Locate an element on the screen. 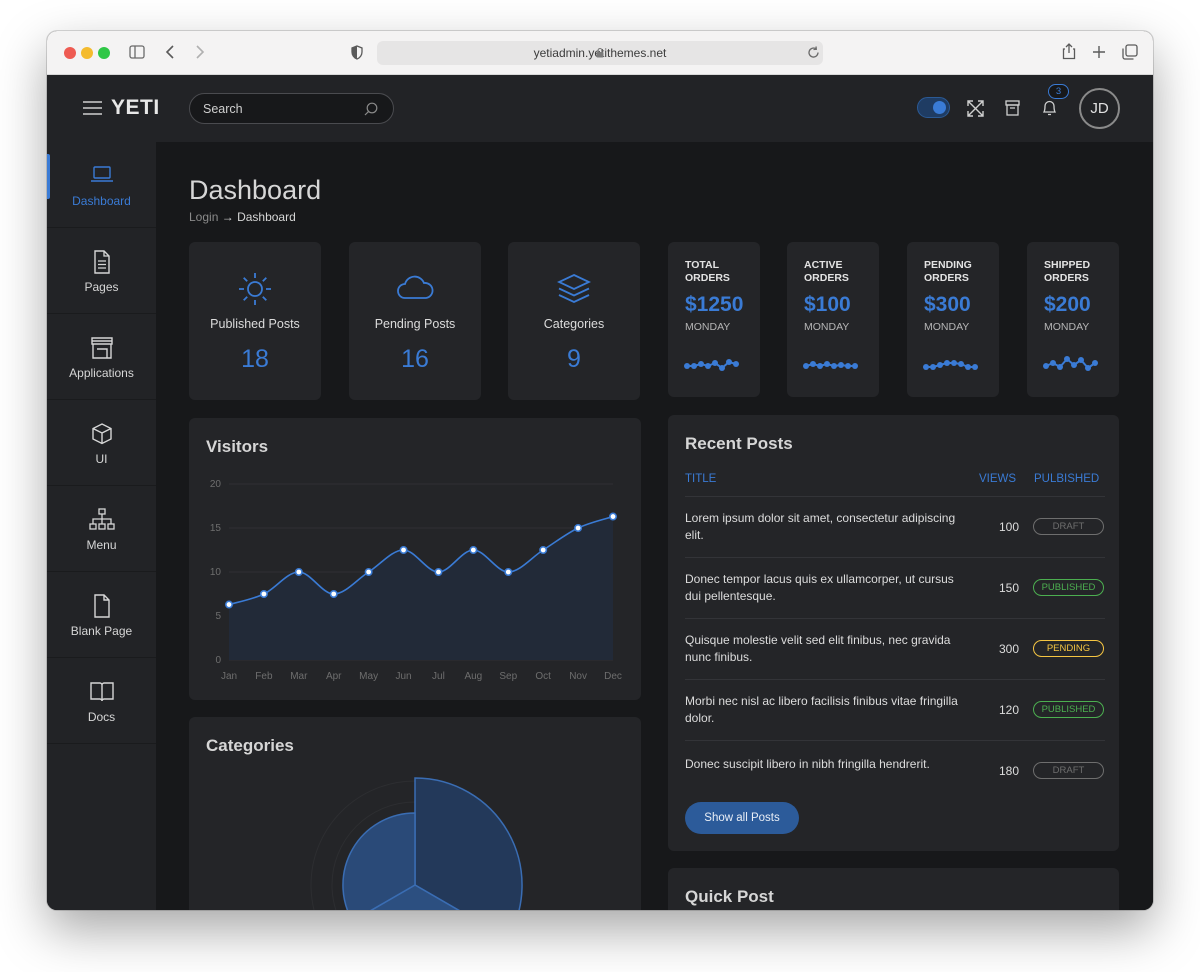 The width and height of the screenshot is (1200, 972). order-card-total: Total Orders $1250 MONDAY is located at coordinates (714, 319).